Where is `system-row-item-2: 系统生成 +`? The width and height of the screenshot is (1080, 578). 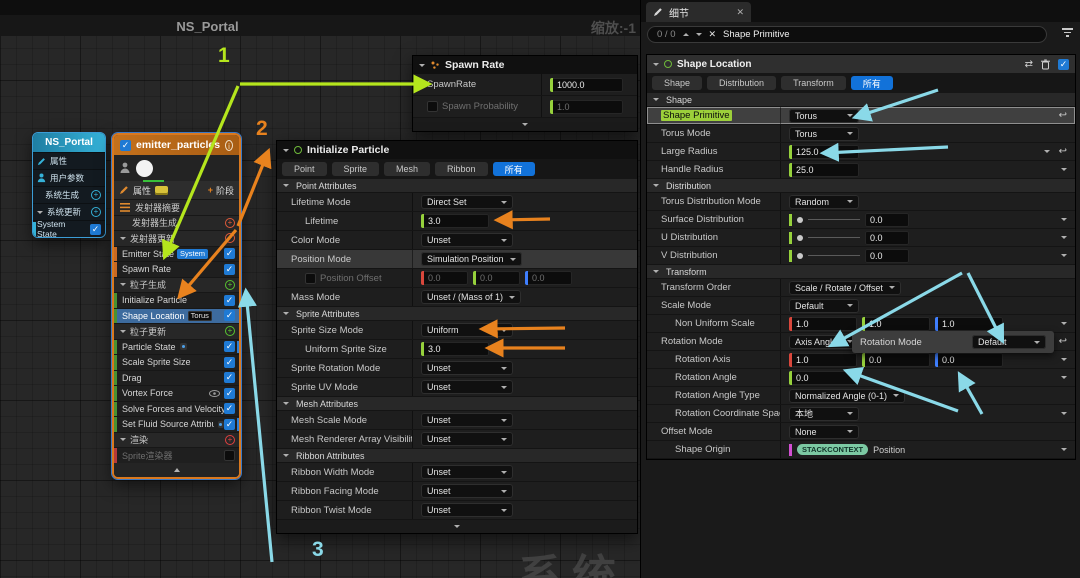 system-row-item-2: 系统生成 + is located at coordinates (69, 194).